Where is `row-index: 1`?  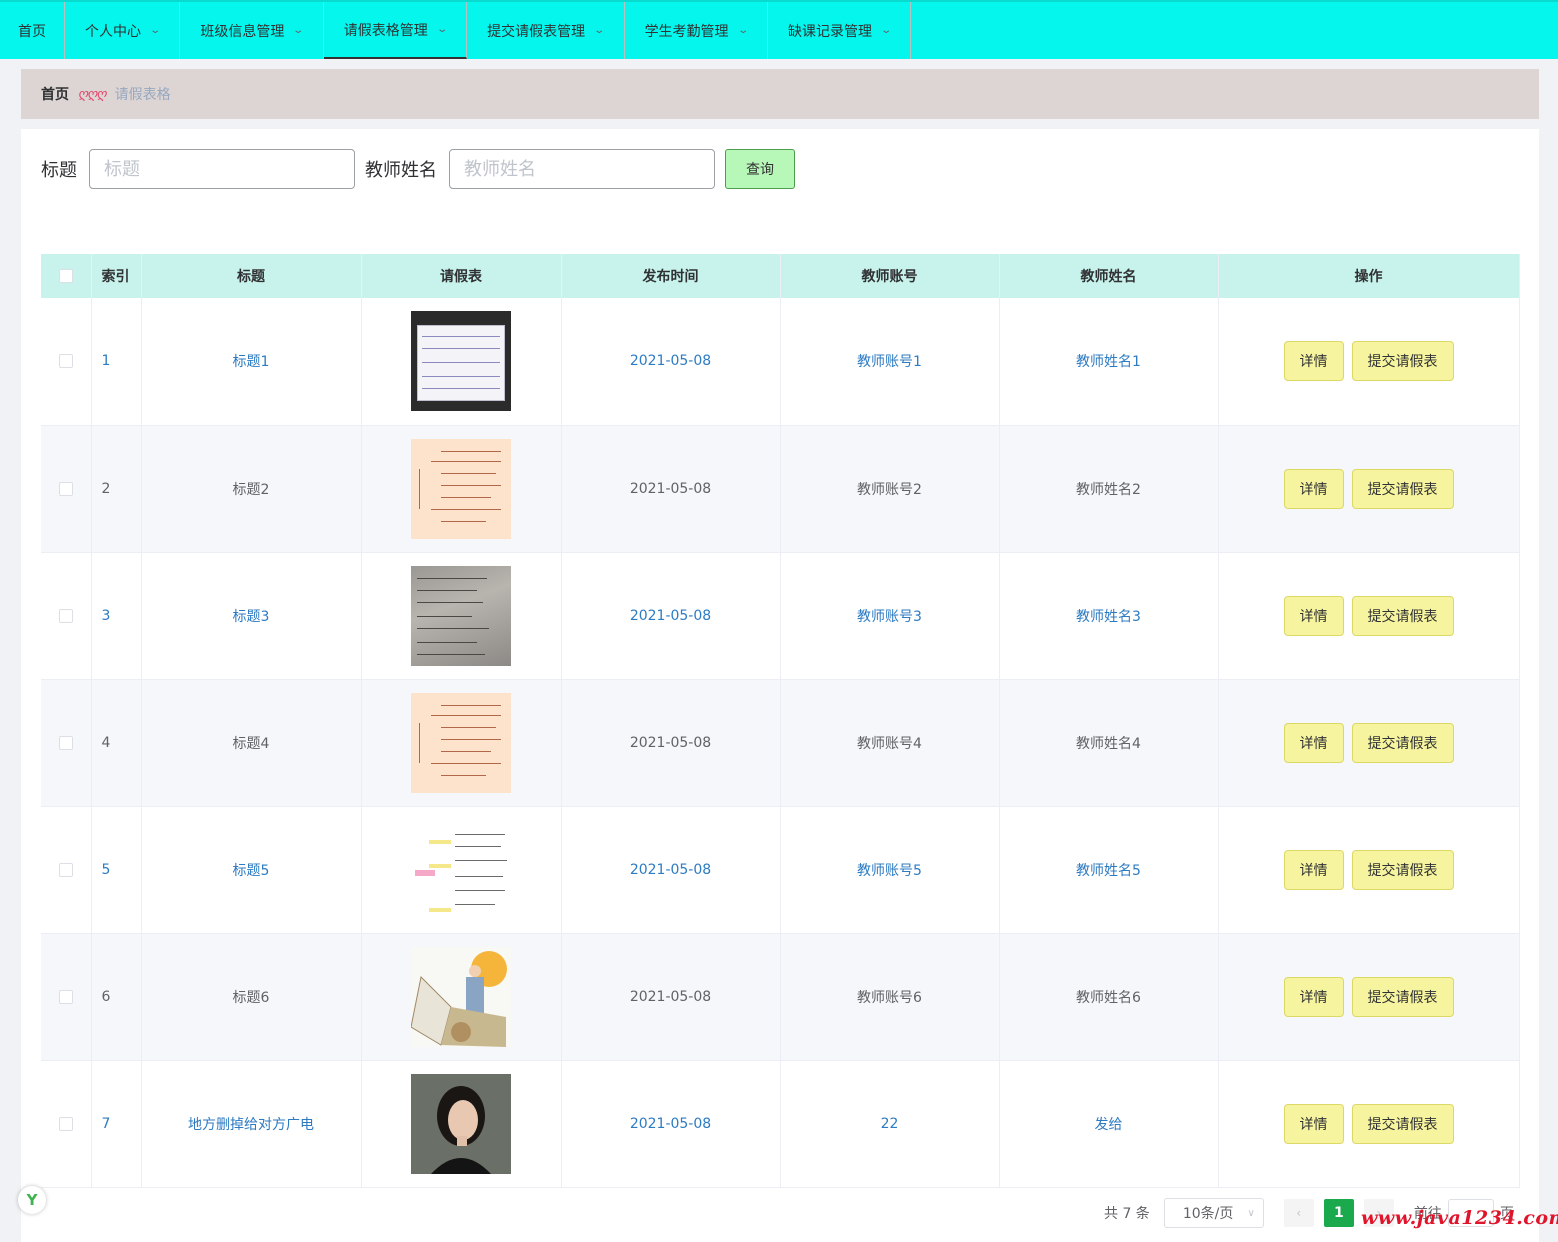 row-index: 1 is located at coordinates (116, 362).